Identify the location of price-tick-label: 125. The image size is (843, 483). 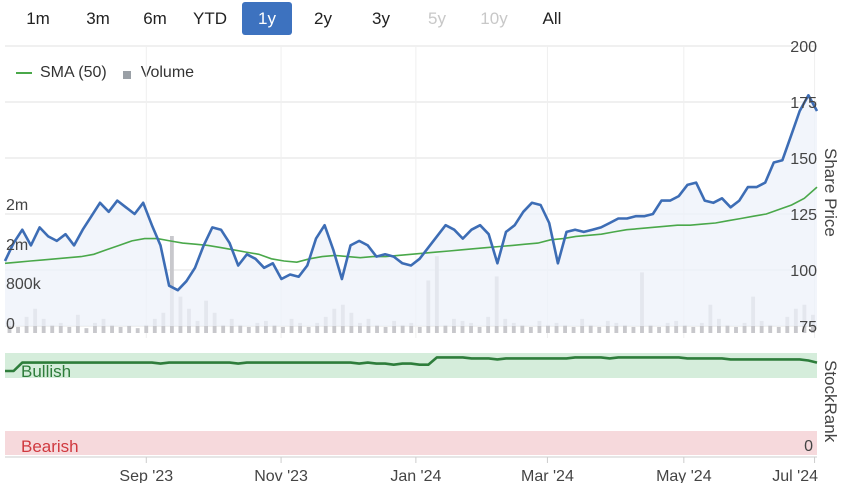
(803, 215).